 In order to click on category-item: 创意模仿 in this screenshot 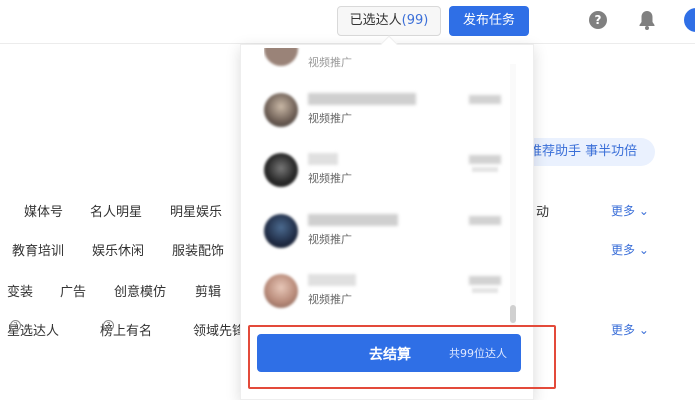, I will do `click(140, 290)`.